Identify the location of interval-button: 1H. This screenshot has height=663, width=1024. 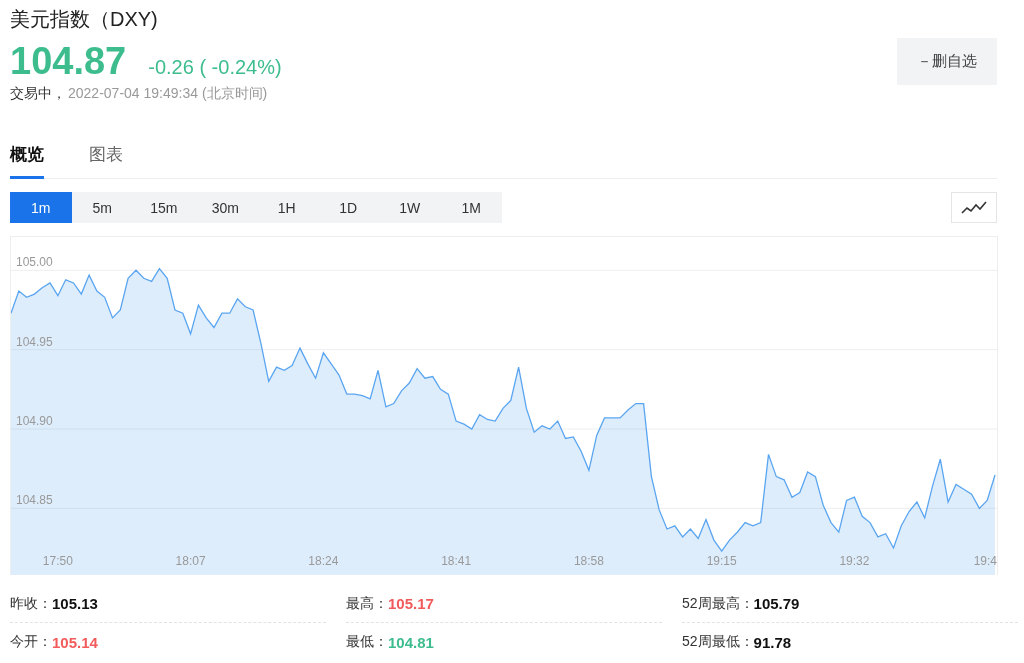
(287, 207).